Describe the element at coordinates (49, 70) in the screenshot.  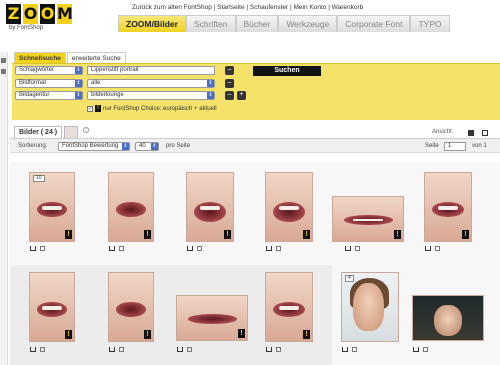
I see `field-select: Schlagwörter ⇕` at that location.